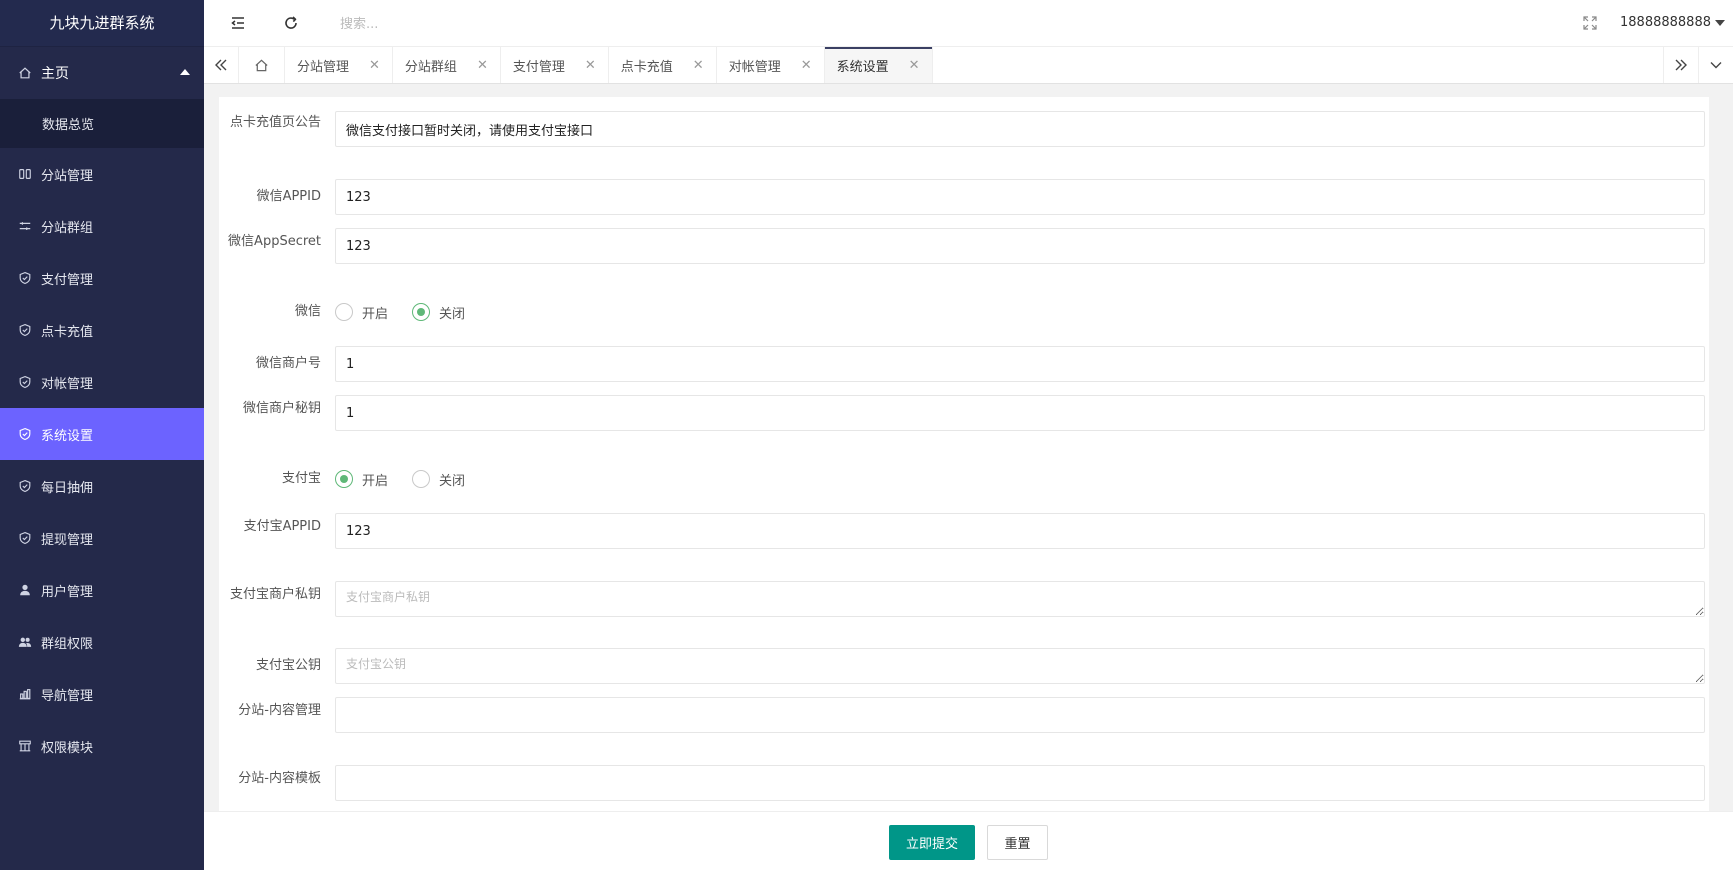  What do you see at coordinates (67, 228) in the screenshot?
I see `sidebar-item-label: 分站群组` at bounding box center [67, 228].